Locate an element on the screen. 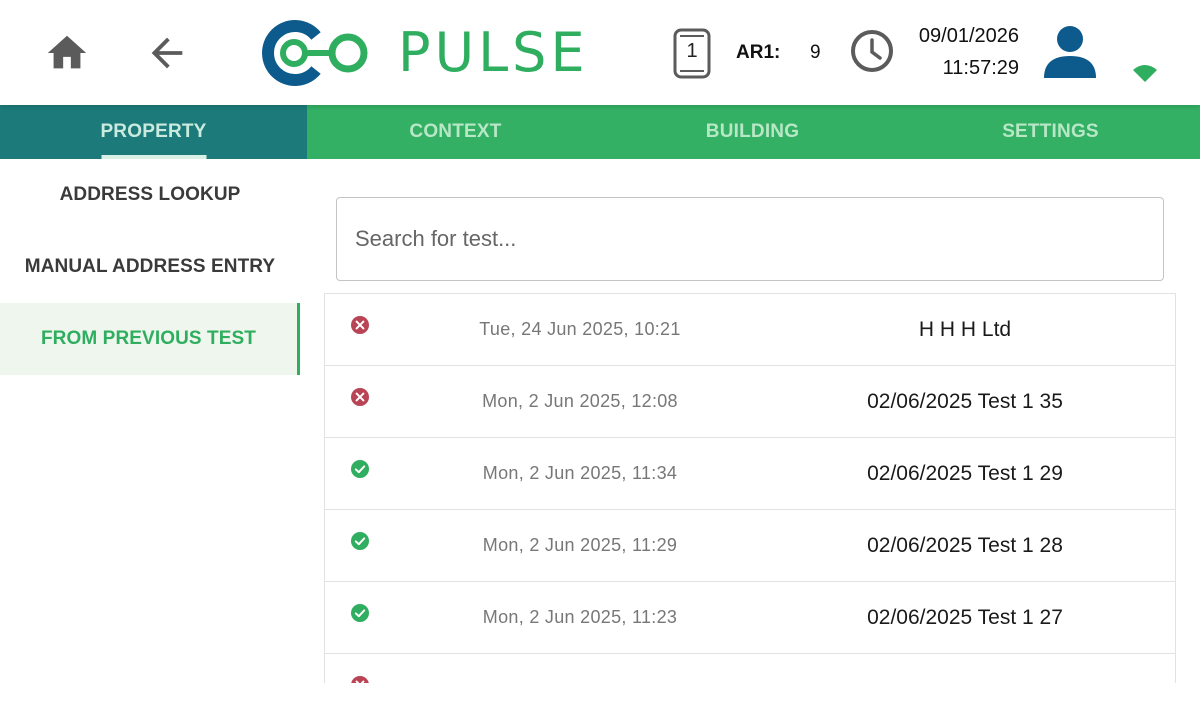 The width and height of the screenshot is (1200, 720). back-button is located at coordinates (167, 53).